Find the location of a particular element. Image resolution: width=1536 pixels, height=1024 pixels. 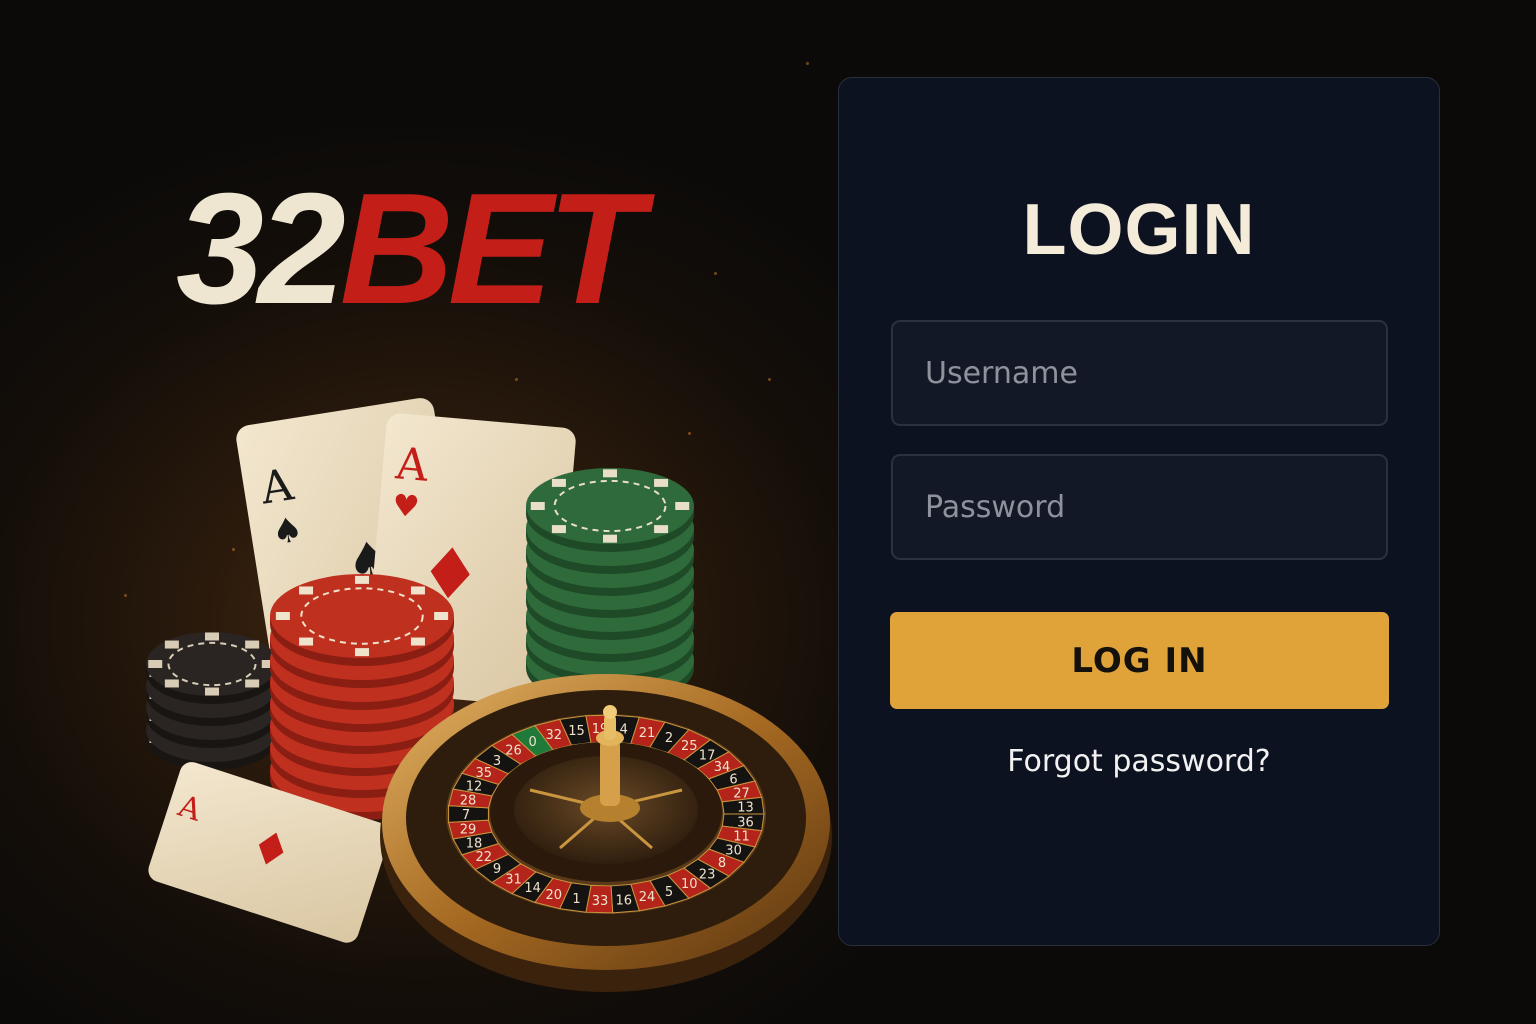

roulette-number: 33 is located at coordinates (600, 901).